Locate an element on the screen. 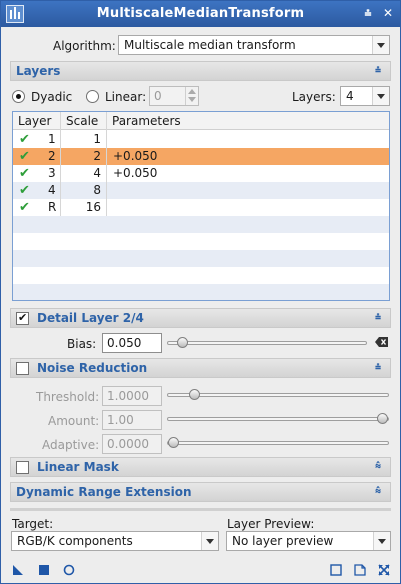  amount-label: Amount: is located at coordinates (74, 421).